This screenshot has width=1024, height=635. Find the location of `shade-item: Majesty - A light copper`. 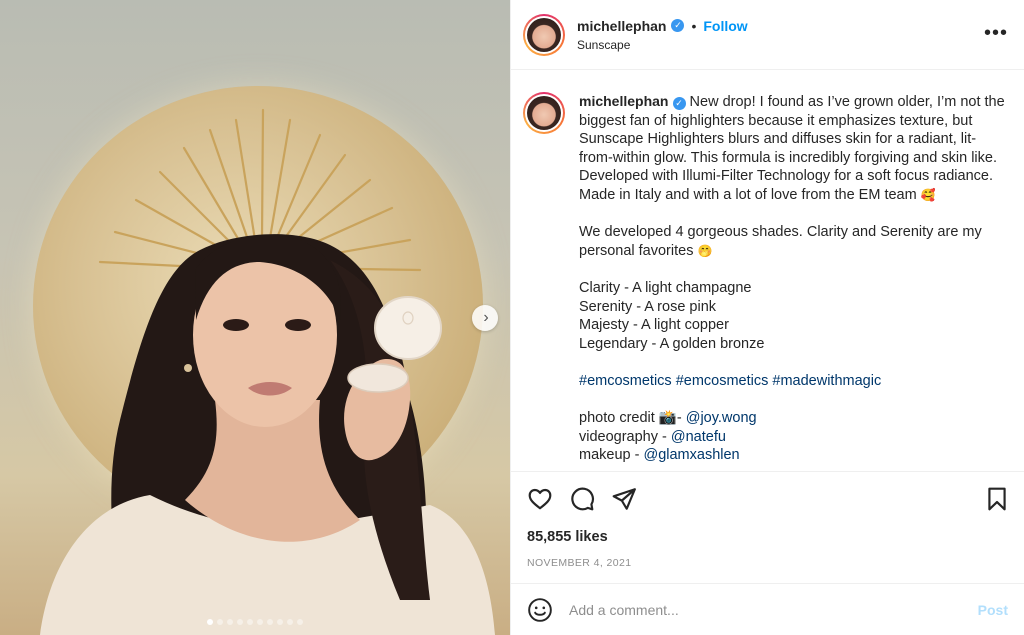

shade-item: Majesty - A light copper is located at coordinates (654, 325).